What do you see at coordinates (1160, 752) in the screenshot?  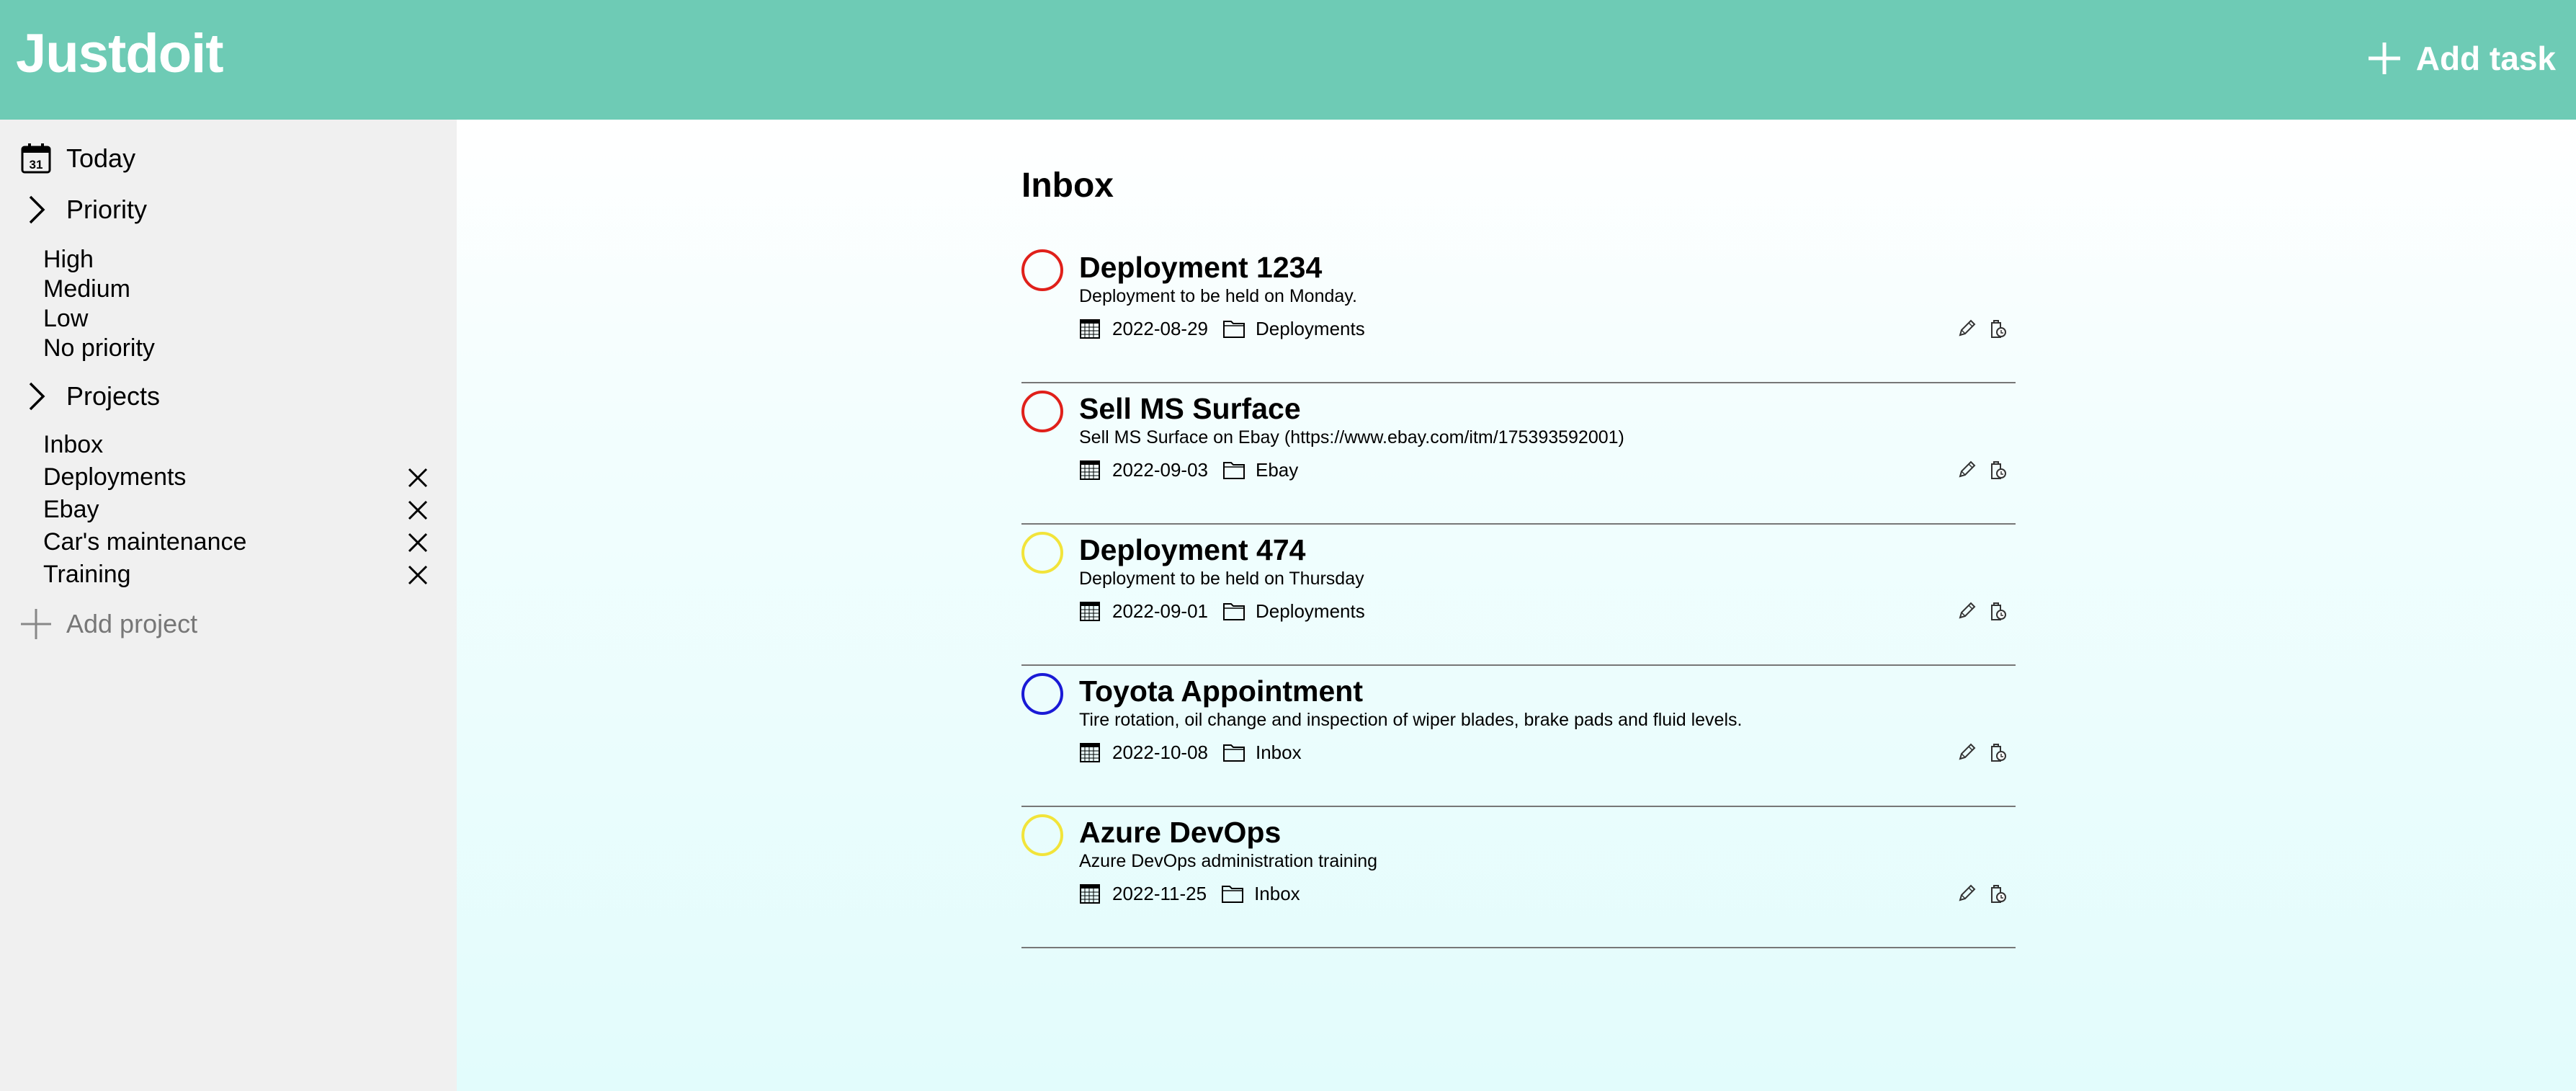 I see `task-due-date: 2022-10-08` at bounding box center [1160, 752].